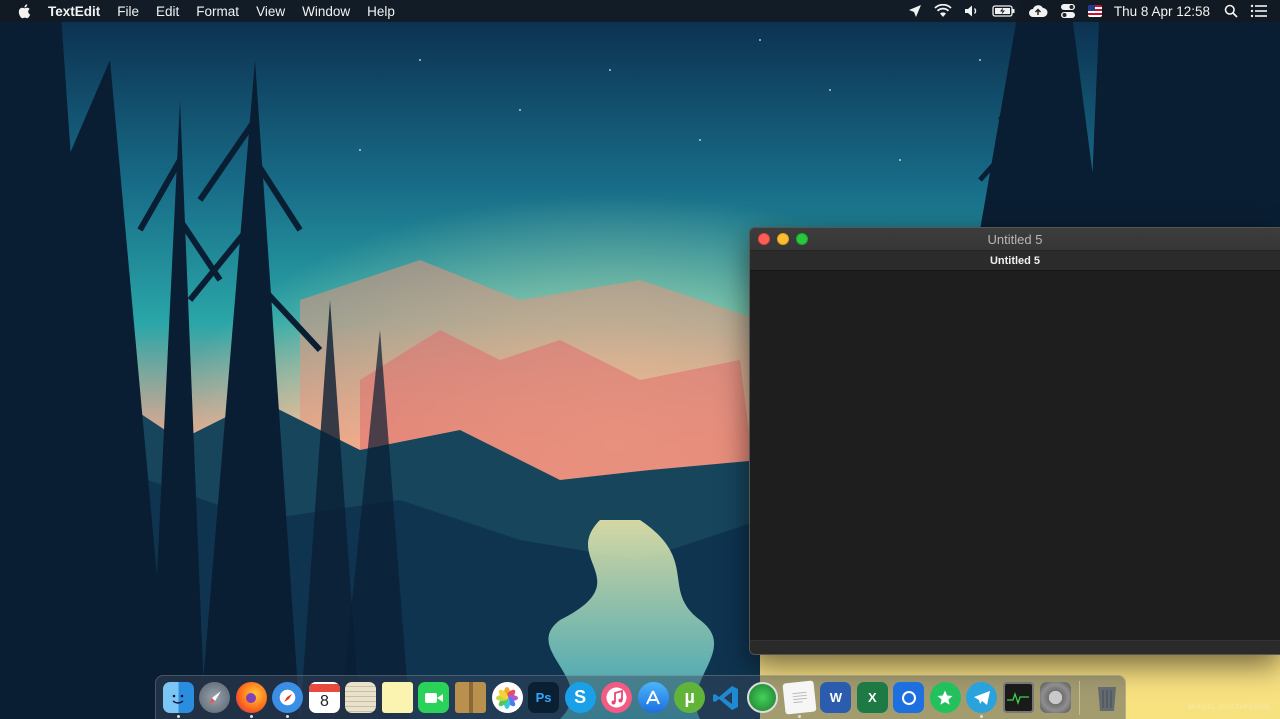 This screenshot has width=1280, height=719. I want to click on facetime-icon, so click(434, 697).